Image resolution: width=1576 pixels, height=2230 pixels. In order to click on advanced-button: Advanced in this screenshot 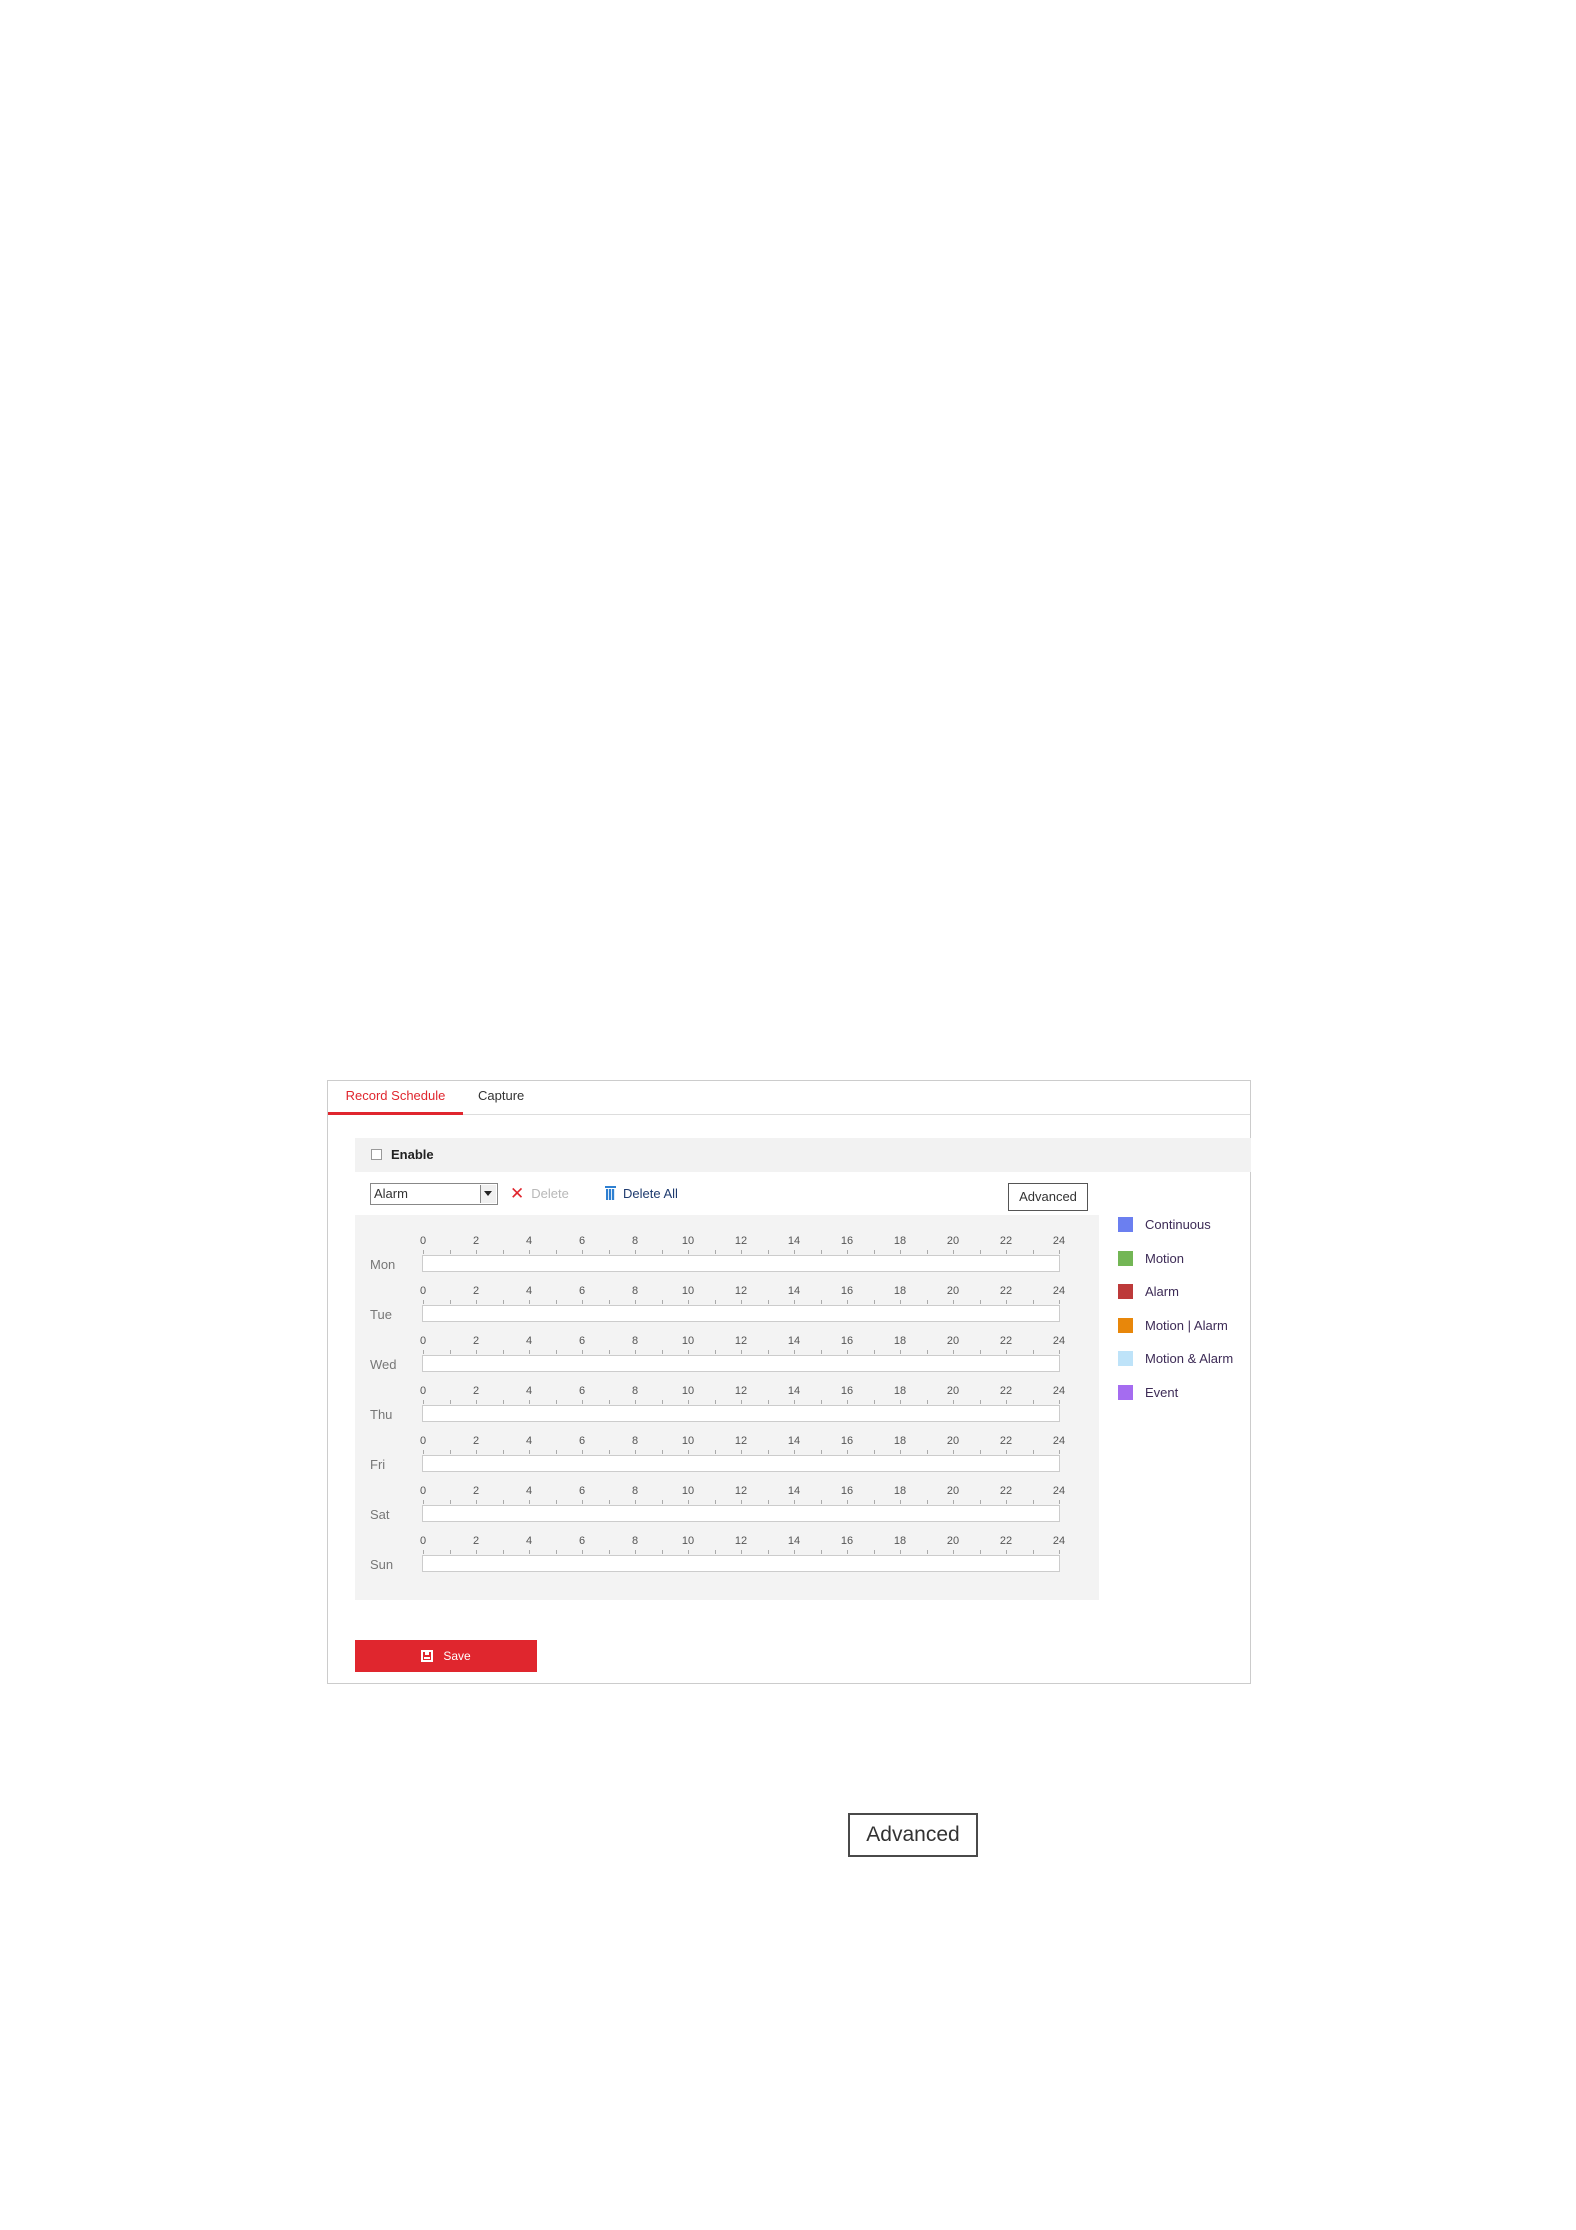, I will do `click(1048, 1197)`.